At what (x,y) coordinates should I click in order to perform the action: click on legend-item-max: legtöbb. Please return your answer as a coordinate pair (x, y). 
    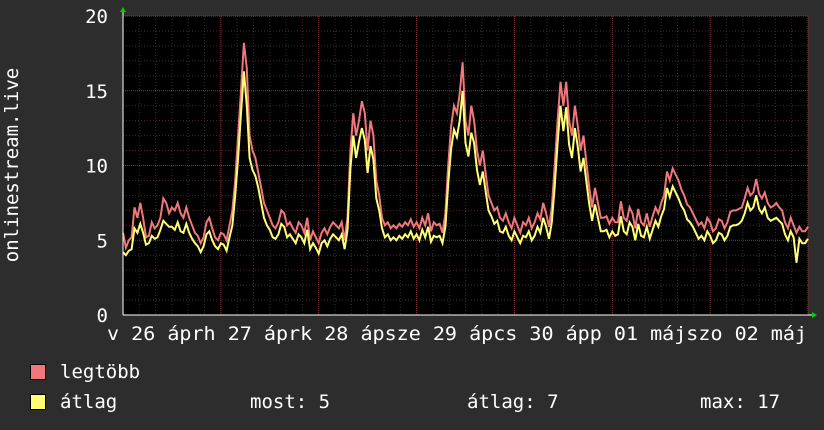
    Looking at the image, I should click on (85, 372).